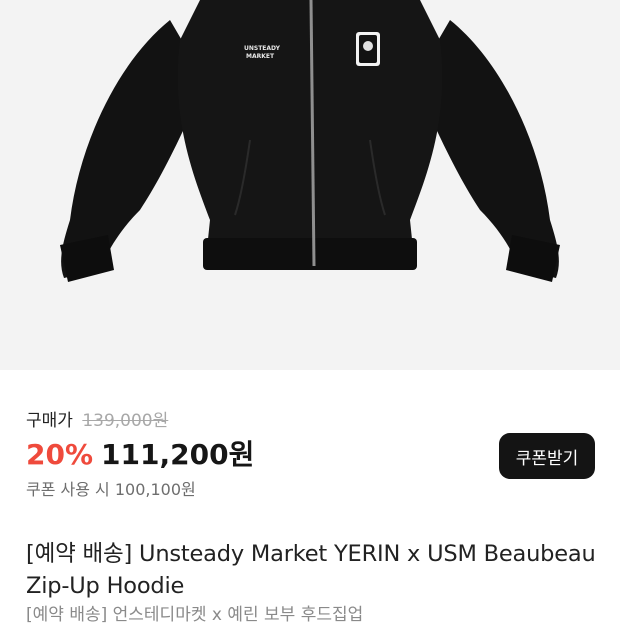 The image size is (620, 626). Describe the element at coordinates (60, 454) in the screenshot. I see `discount-percent: 20%` at that location.